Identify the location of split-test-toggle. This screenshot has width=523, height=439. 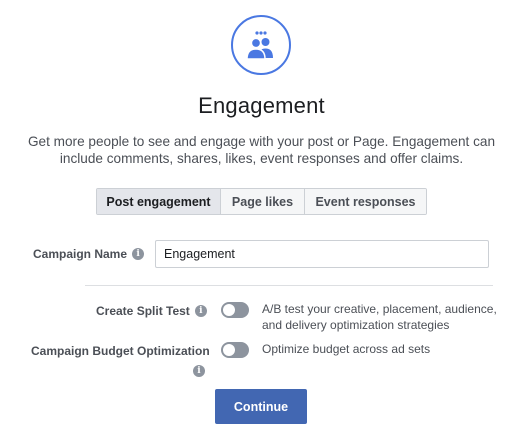
(235, 310).